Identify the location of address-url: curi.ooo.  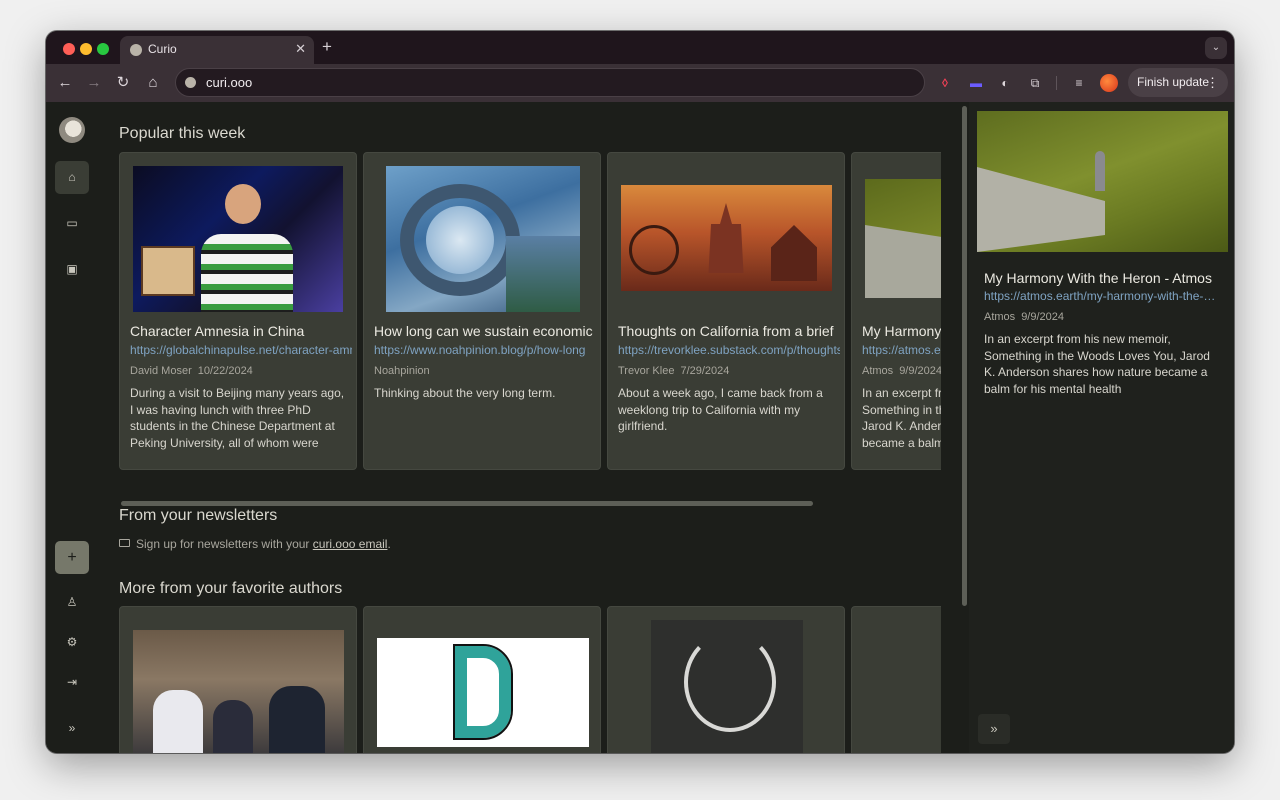
(229, 82).